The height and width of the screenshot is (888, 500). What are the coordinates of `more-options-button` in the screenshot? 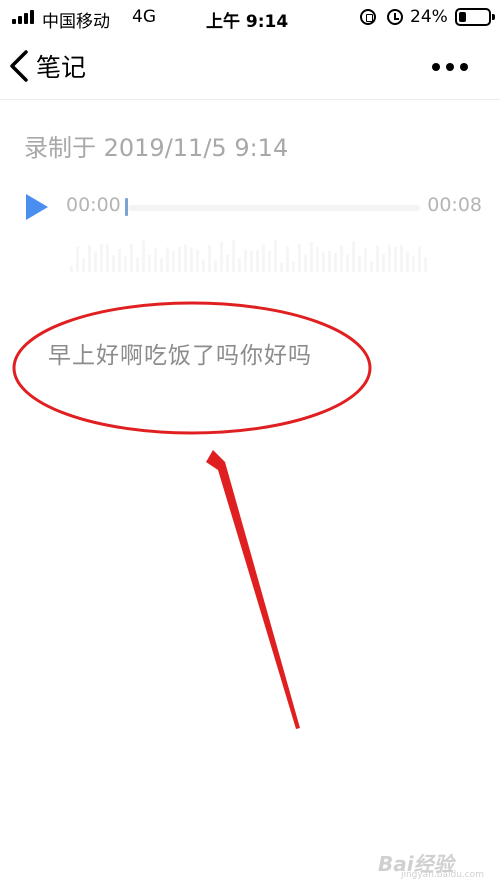 It's located at (450, 67).